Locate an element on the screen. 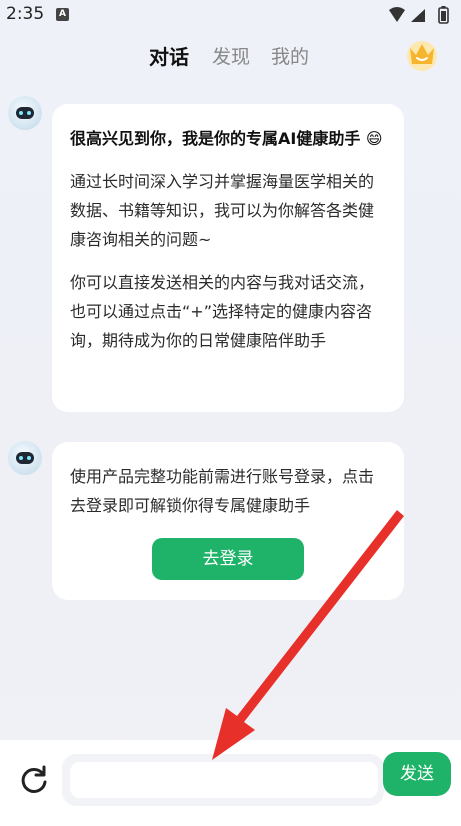 The image size is (461, 826). refresh-icon is located at coordinates (34, 780).